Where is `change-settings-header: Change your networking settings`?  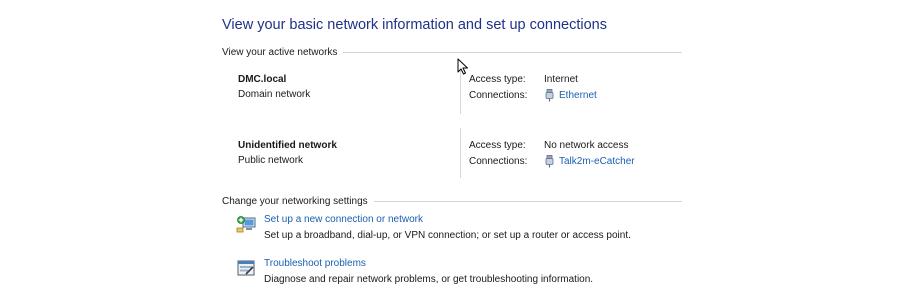 change-settings-header: Change your networking settings is located at coordinates (452, 201).